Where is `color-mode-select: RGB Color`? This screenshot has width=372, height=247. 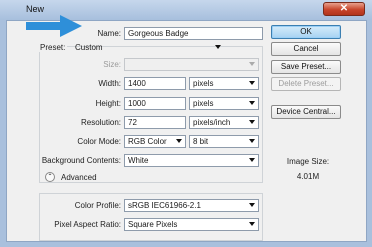
color-mode-select: RGB Color is located at coordinates (155, 141).